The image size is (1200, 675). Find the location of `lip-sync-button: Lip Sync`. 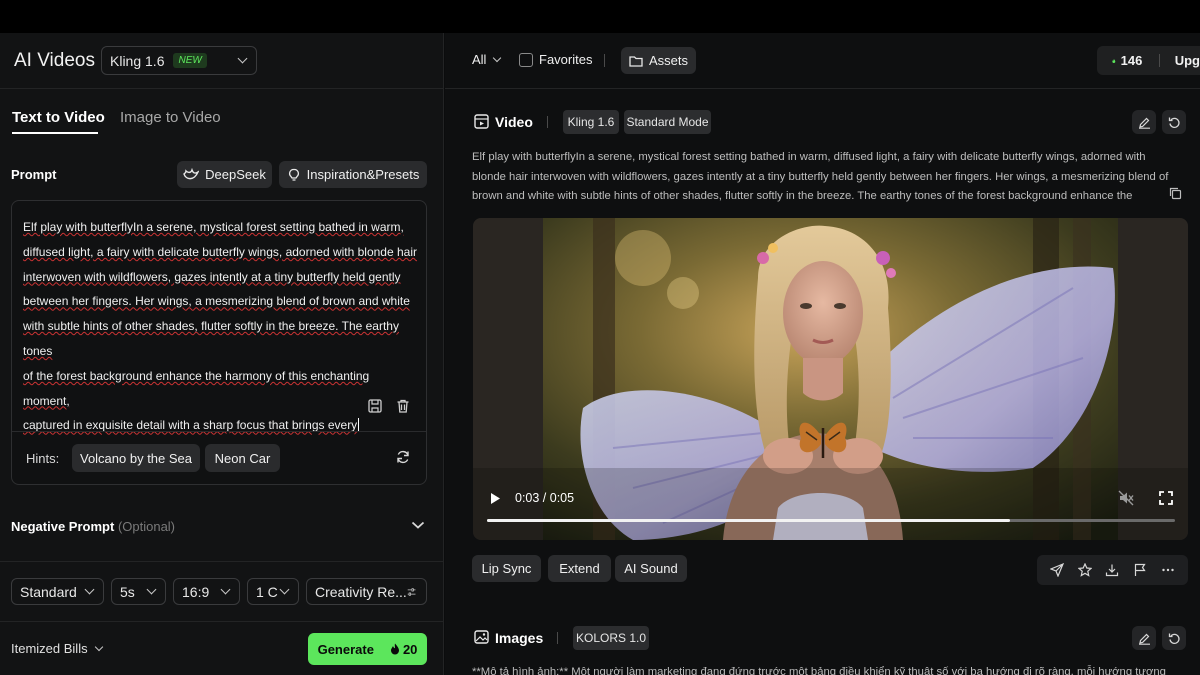

lip-sync-button: Lip Sync is located at coordinates (506, 568).